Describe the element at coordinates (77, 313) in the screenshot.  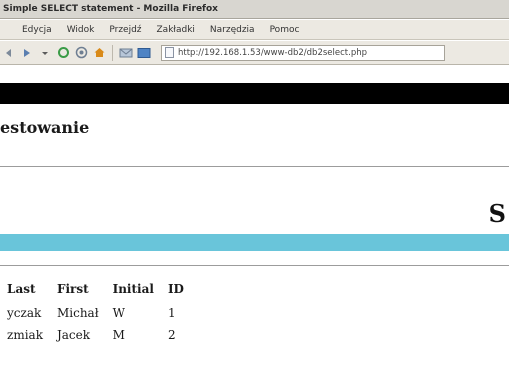
I see `cell-first: Michał` at that location.